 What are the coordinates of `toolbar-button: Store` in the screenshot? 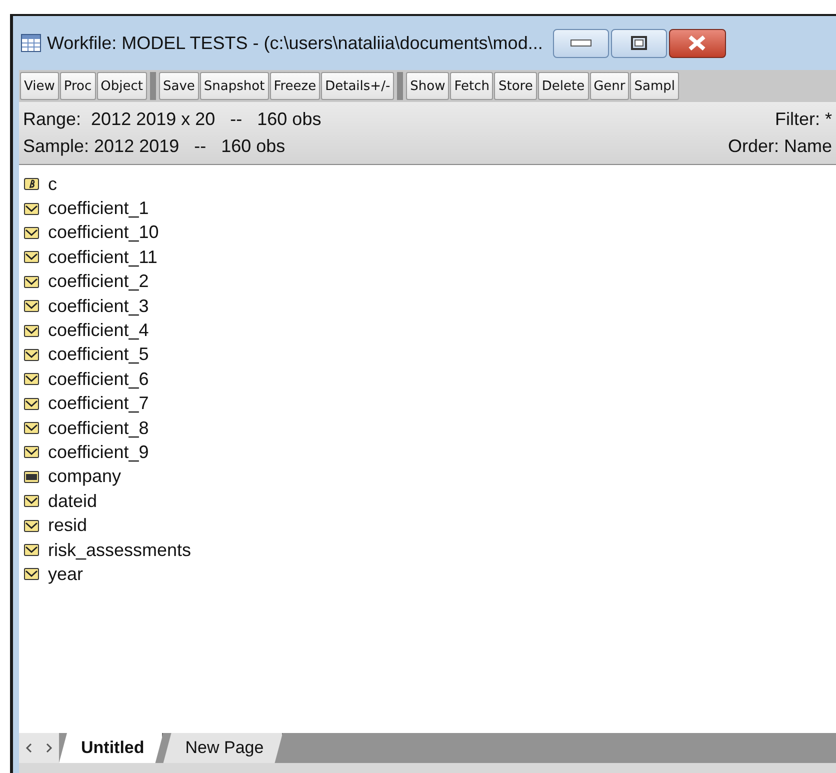 It's located at (515, 86).